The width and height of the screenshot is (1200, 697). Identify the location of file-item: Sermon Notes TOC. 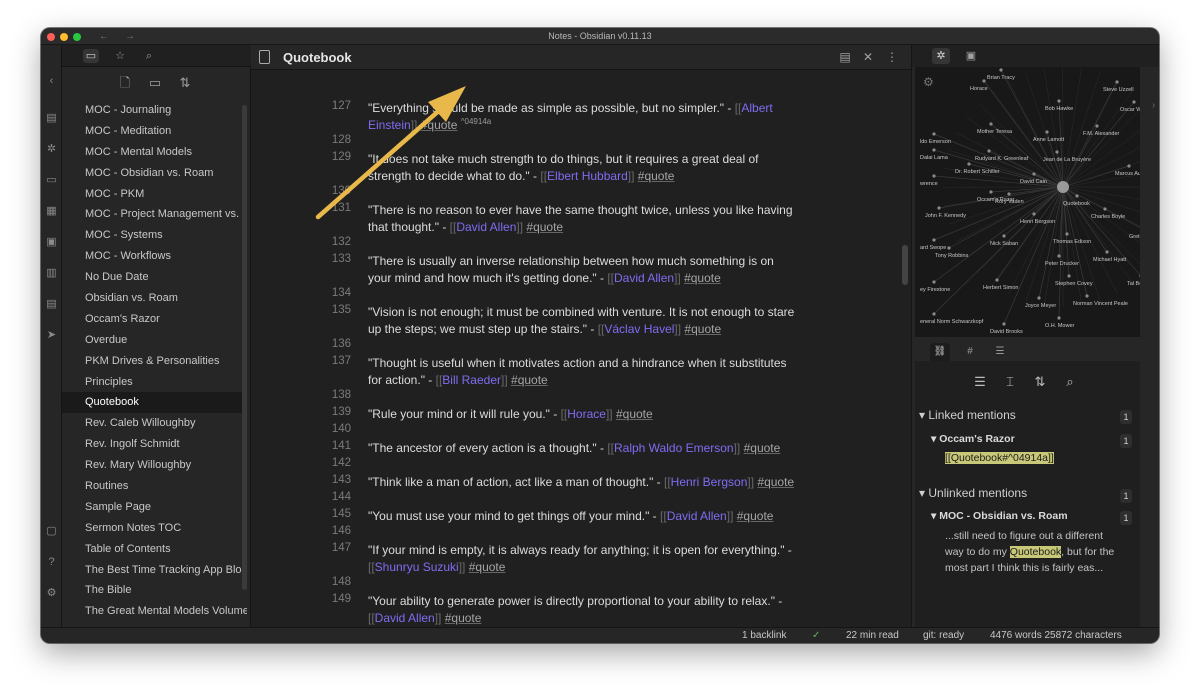
(154, 528).